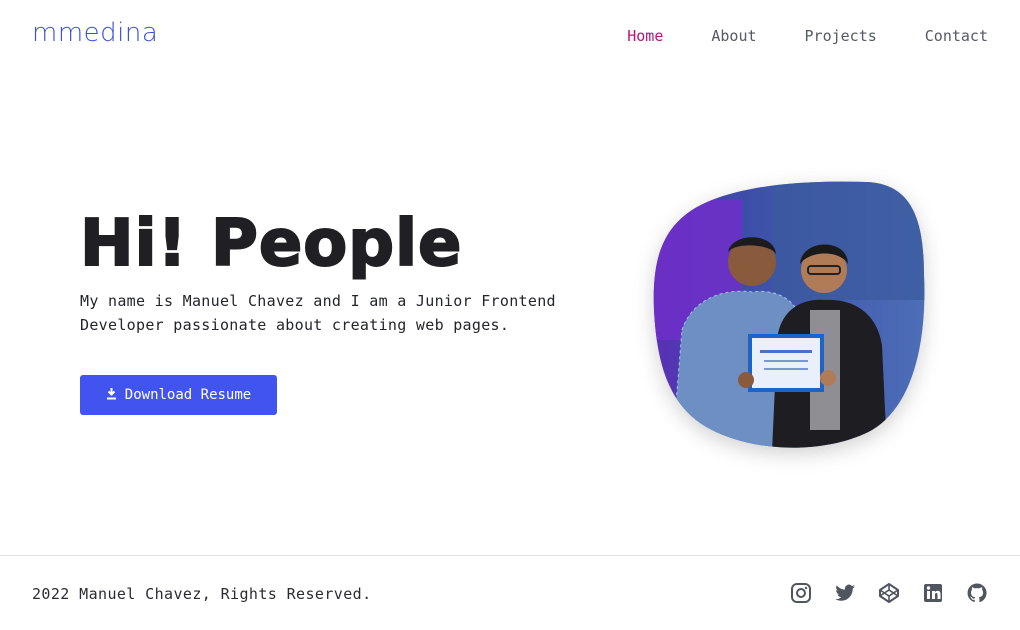 This screenshot has height=630, width=1020. What do you see at coordinates (202, 594) in the screenshot?
I see `copyright-text: 2022 Manuel Chavez, Rights Reserved.` at bounding box center [202, 594].